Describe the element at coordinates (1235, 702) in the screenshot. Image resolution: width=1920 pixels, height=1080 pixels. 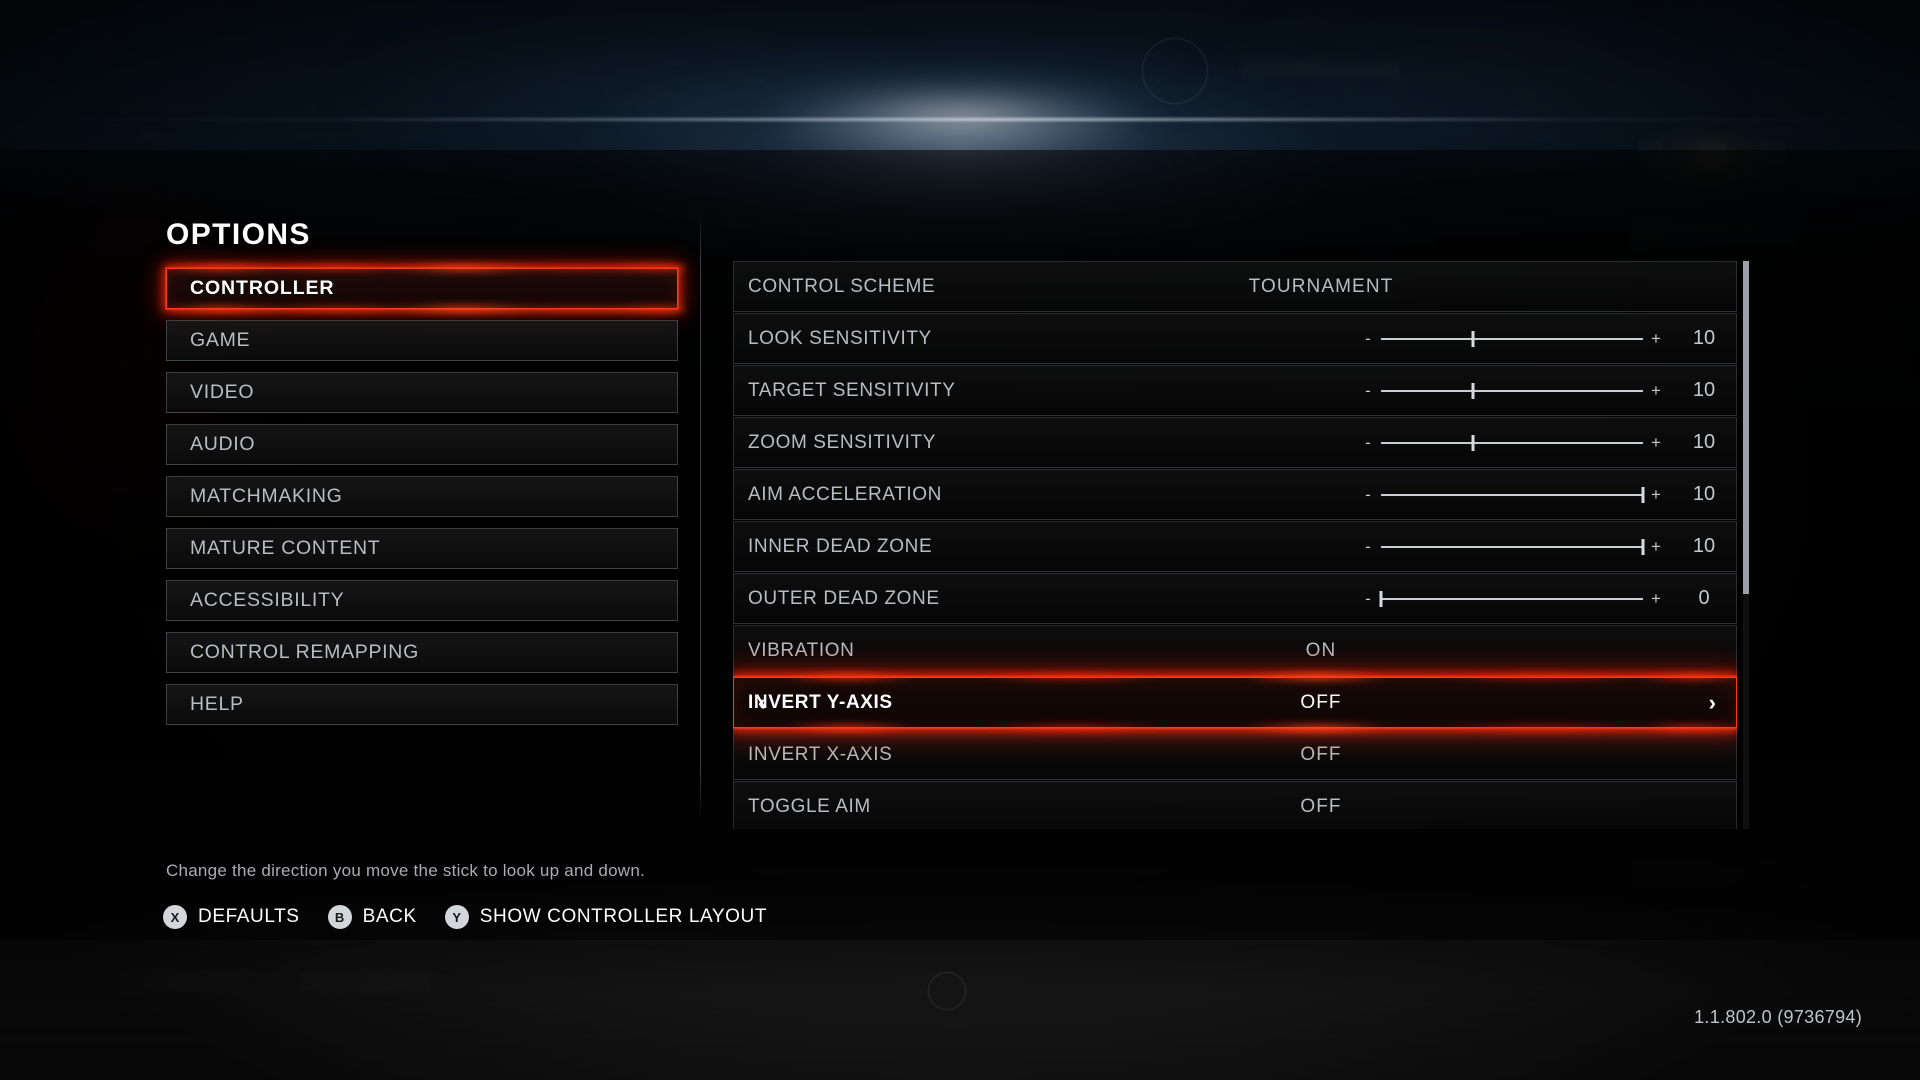
I see `setting-row-invert-y-axis: INVERT Y-AXIS OFF ‹ ›` at that location.